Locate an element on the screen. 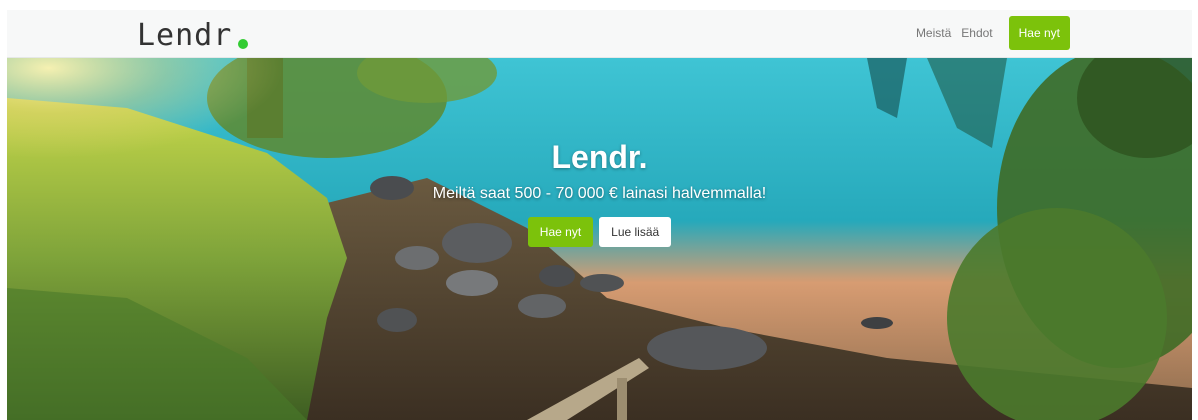  brand-logo: Lendr is located at coordinates (193, 34).